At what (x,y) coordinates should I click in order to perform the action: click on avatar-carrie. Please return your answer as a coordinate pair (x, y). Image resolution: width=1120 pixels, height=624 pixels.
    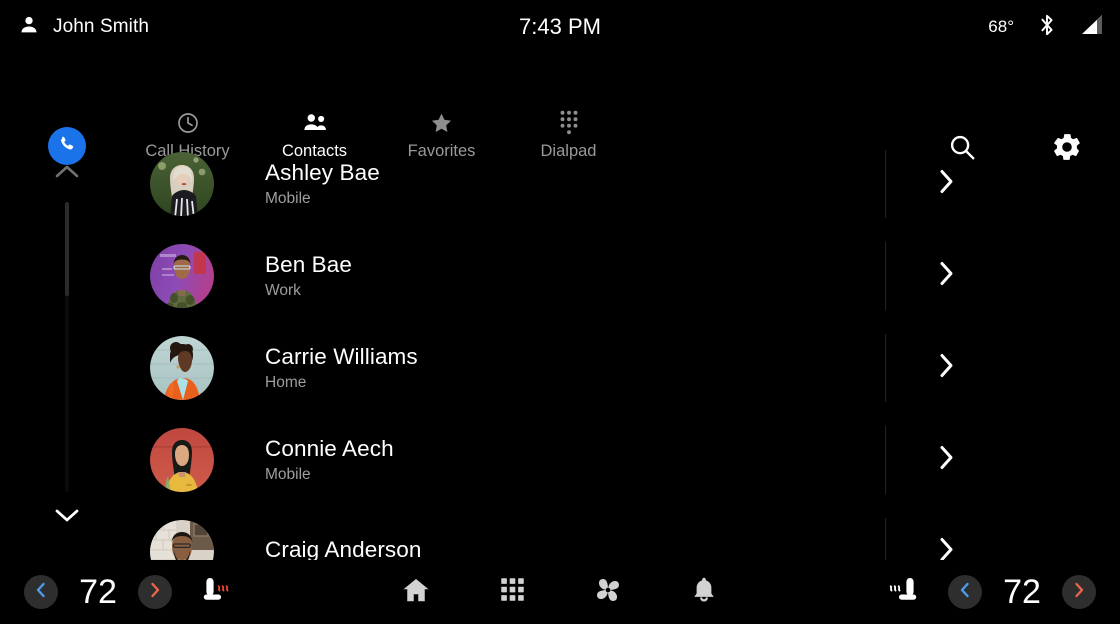
    Looking at the image, I should click on (182, 368).